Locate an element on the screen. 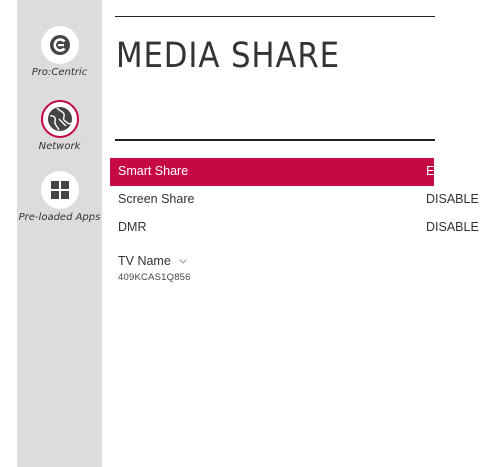 This screenshot has width=489, height=467. globe-icon is located at coordinates (59, 119).